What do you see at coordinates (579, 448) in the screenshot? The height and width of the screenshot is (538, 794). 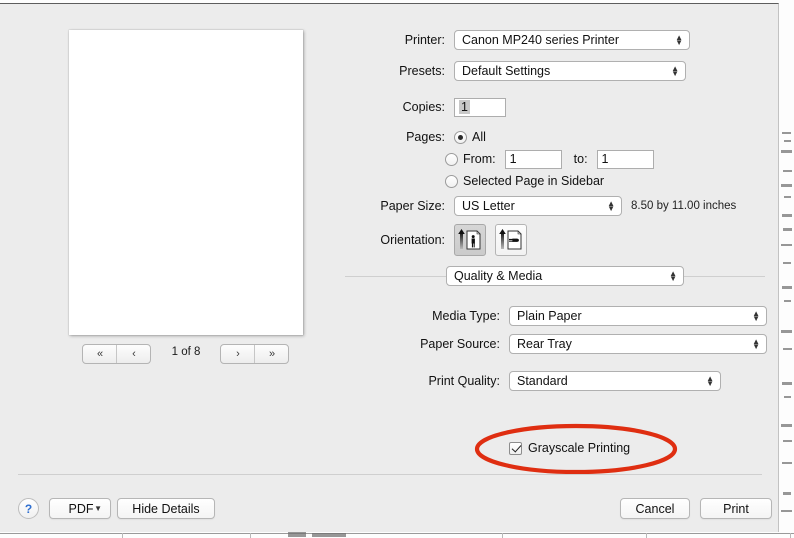 I see `grayscale-printing-label: Grayscale Printing` at bounding box center [579, 448].